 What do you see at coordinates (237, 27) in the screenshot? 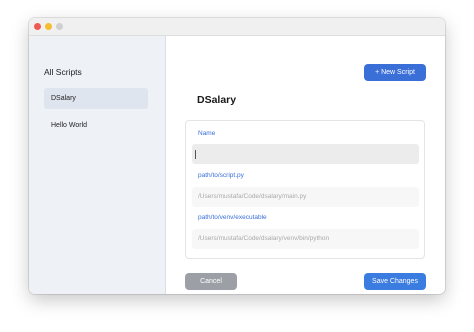
I see `title-bar` at bounding box center [237, 27].